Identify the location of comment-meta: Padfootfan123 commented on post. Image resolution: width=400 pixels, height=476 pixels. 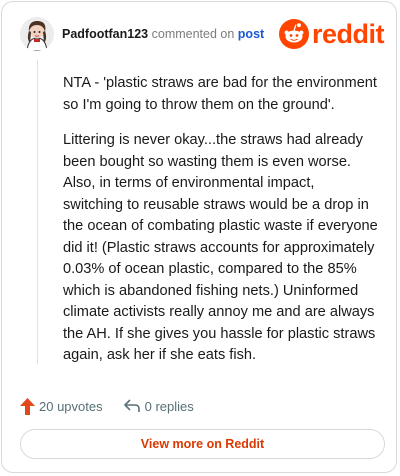
(163, 34).